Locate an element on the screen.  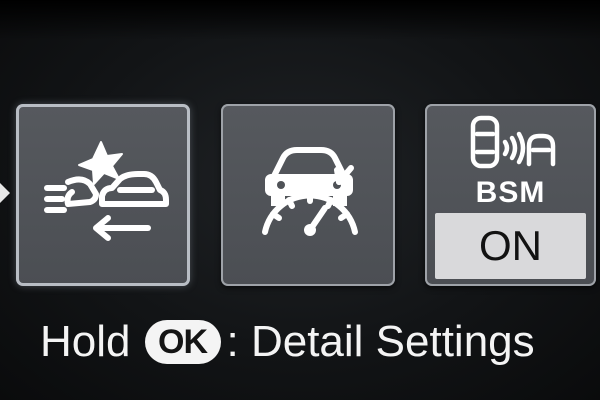
top-shadow is located at coordinates (300, 20).